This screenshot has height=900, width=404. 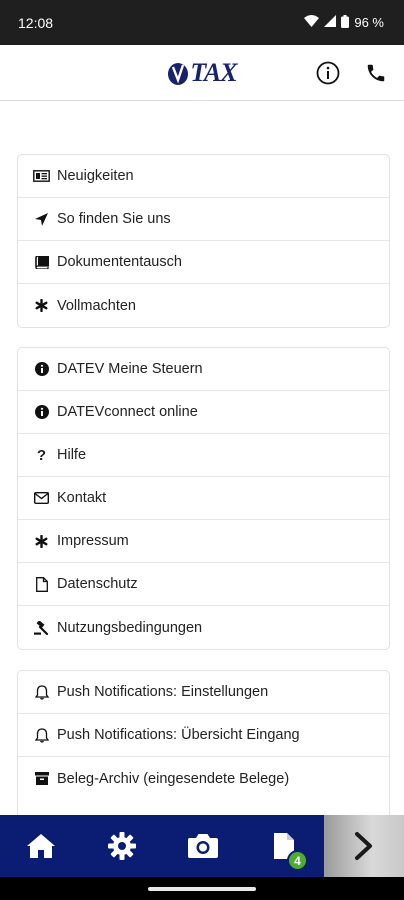 I want to click on gesture-navigation-bar, so click(x=202, y=888).